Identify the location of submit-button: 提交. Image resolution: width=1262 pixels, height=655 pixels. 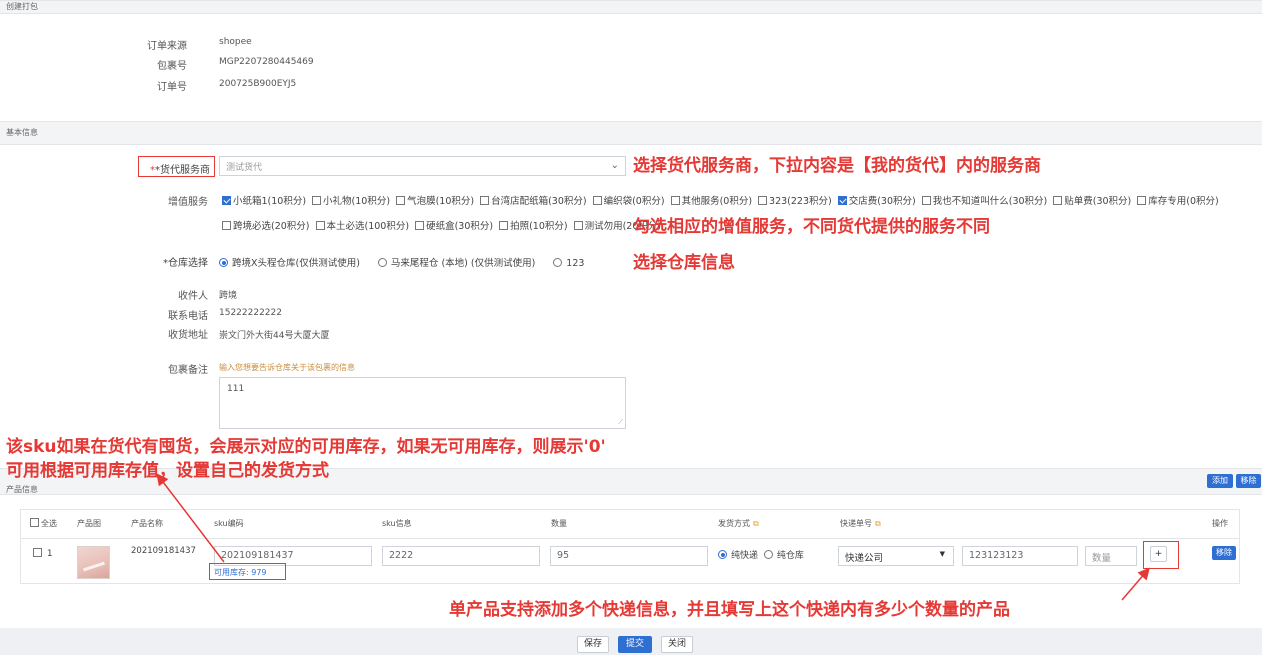
(635, 644).